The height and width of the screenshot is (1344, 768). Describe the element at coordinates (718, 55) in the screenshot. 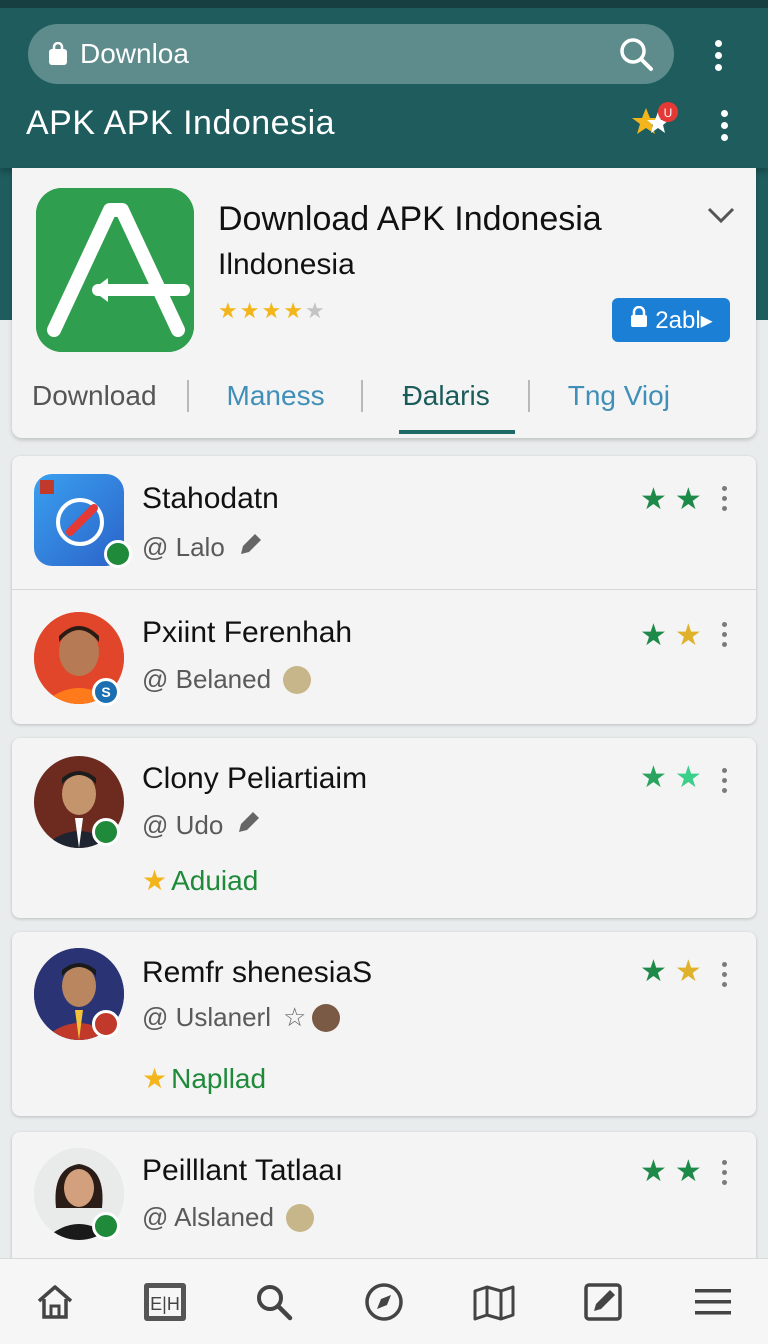

I see `overflow-menu-icon` at that location.